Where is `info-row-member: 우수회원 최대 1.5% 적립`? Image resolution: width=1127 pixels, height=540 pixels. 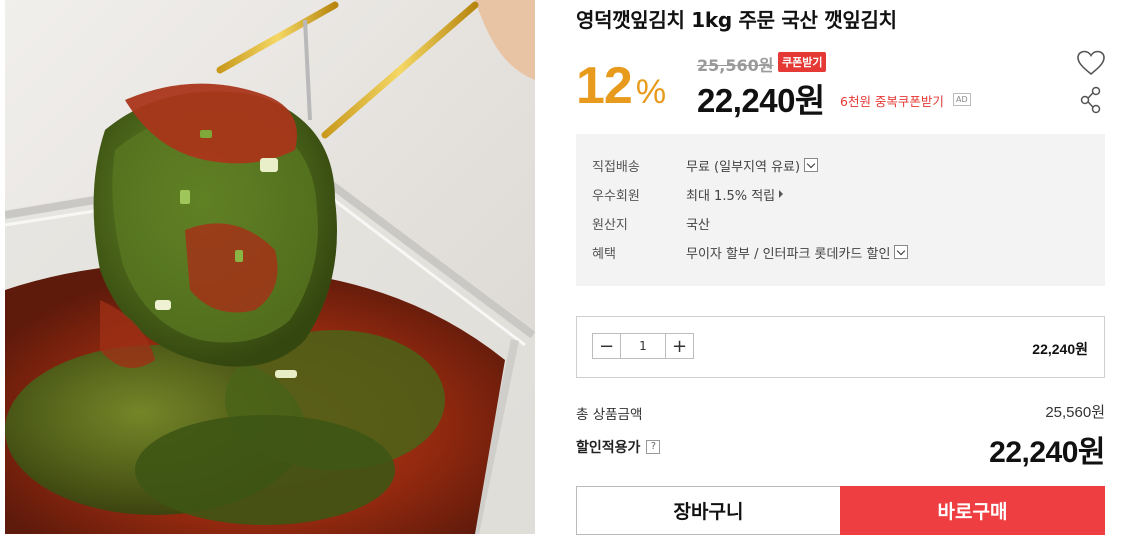 info-row-member: 우수회원 최대 1.5% 적립 is located at coordinates (688, 194).